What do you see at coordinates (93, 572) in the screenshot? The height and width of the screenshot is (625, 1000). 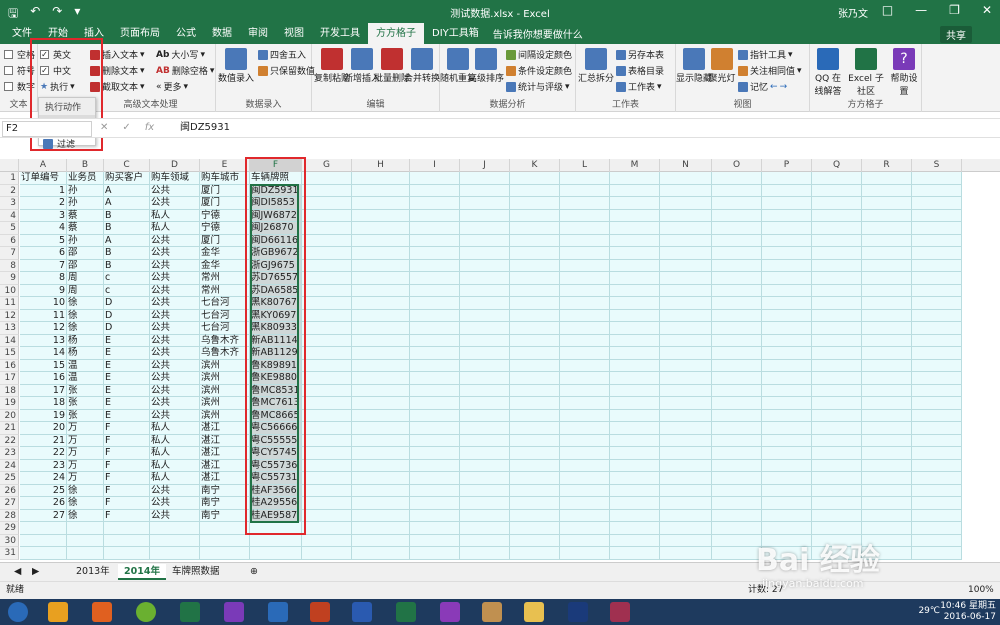 I see `sheet-tab: 2013年` at bounding box center [93, 572].